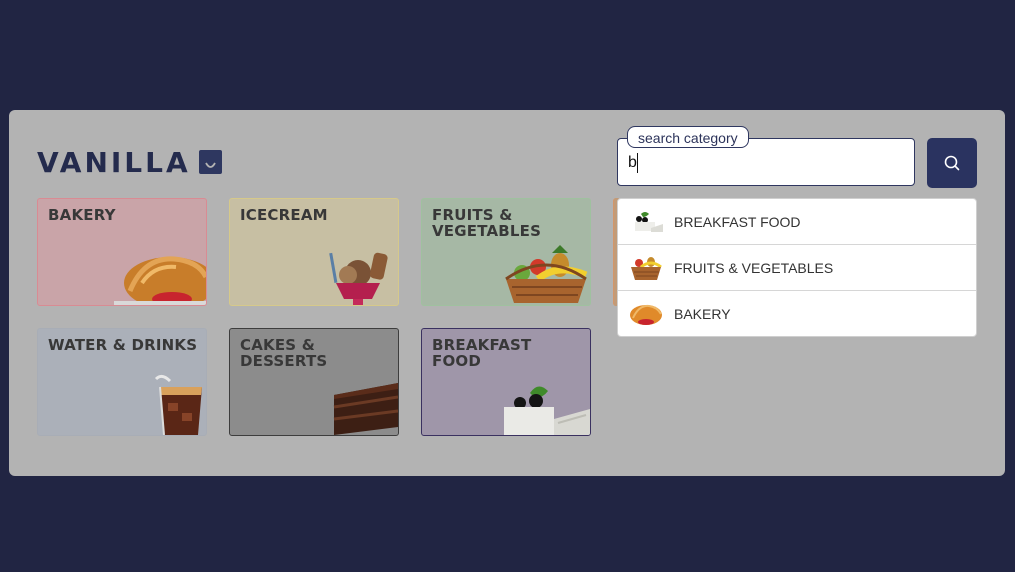 The height and width of the screenshot is (572, 1015). I want to click on category-label: BREAKFAST FOOD, so click(482, 353).